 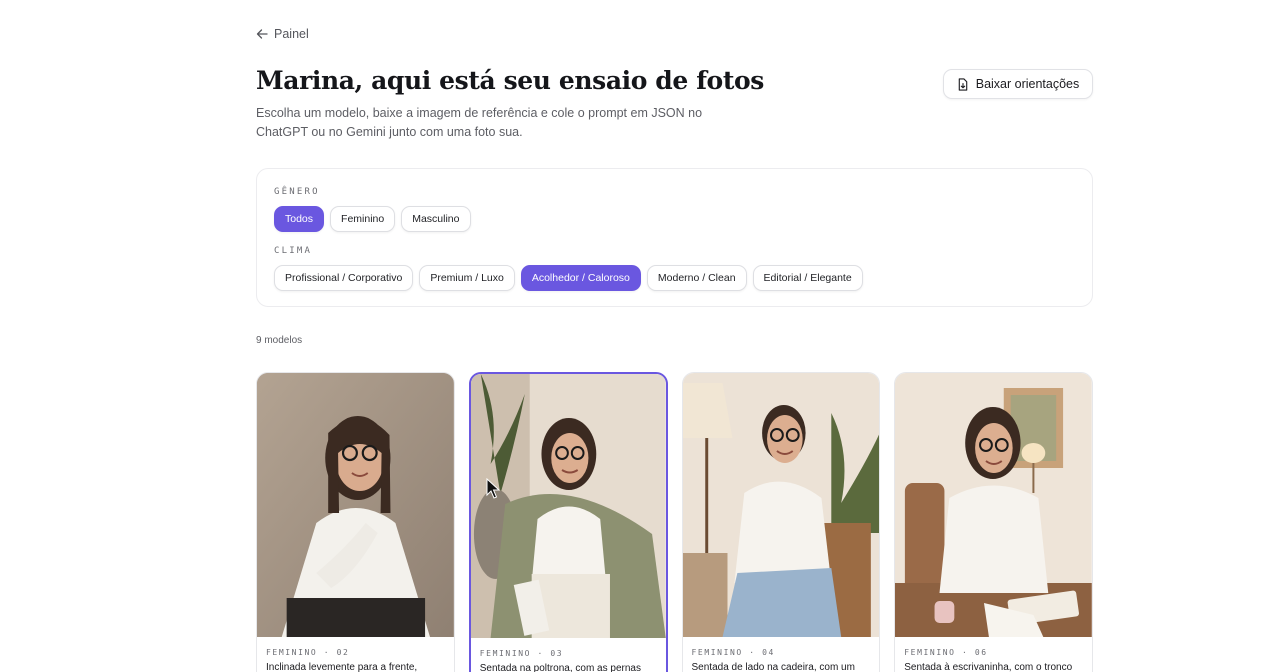 I want to click on model-tag: FEMININO · 03, so click(x=521, y=653).